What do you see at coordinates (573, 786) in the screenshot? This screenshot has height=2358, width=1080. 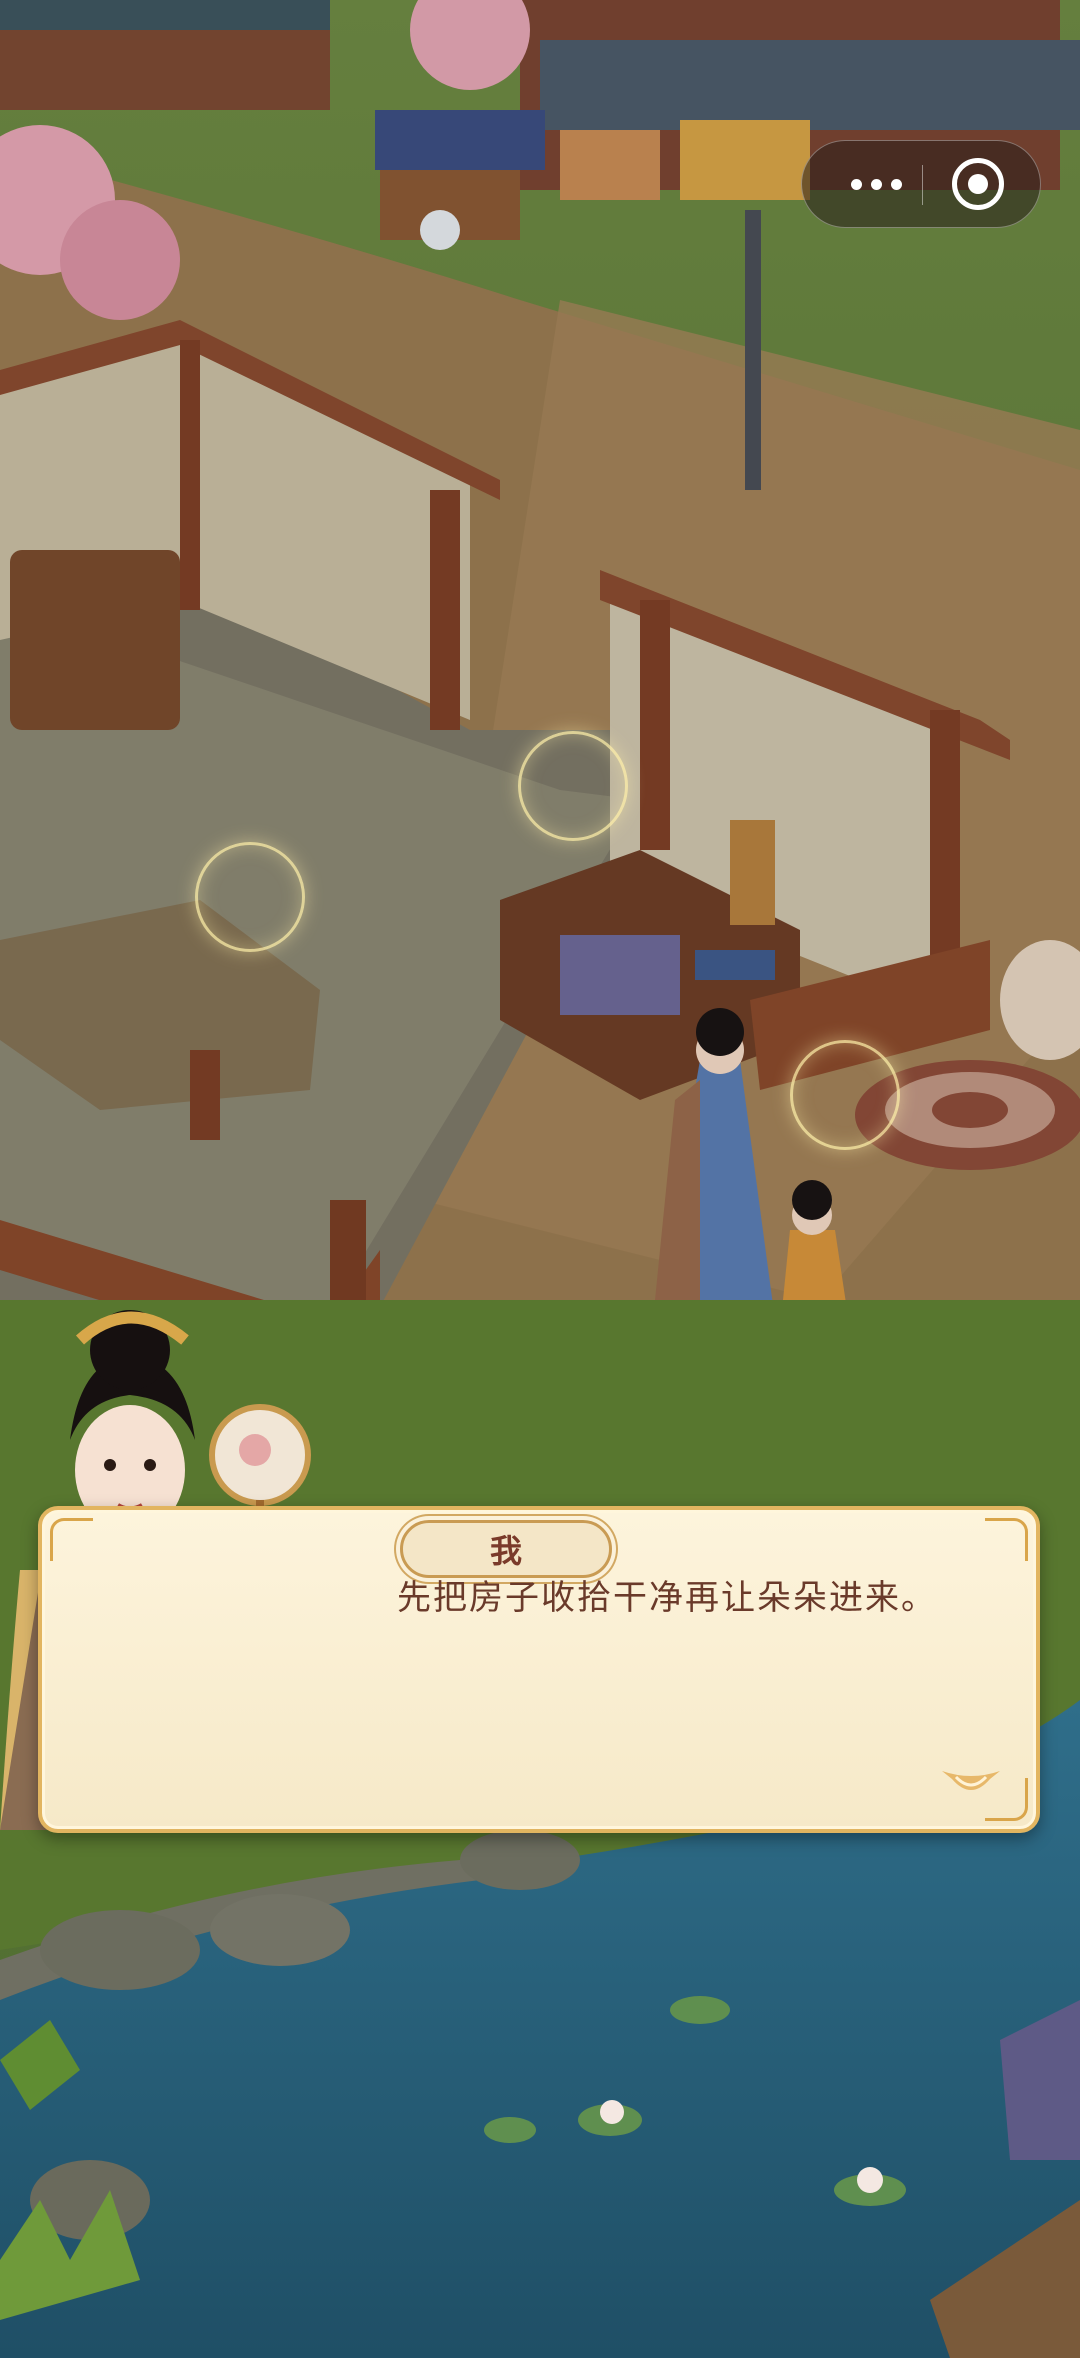 I see `hint-circle-center` at bounding box center [573, 786].